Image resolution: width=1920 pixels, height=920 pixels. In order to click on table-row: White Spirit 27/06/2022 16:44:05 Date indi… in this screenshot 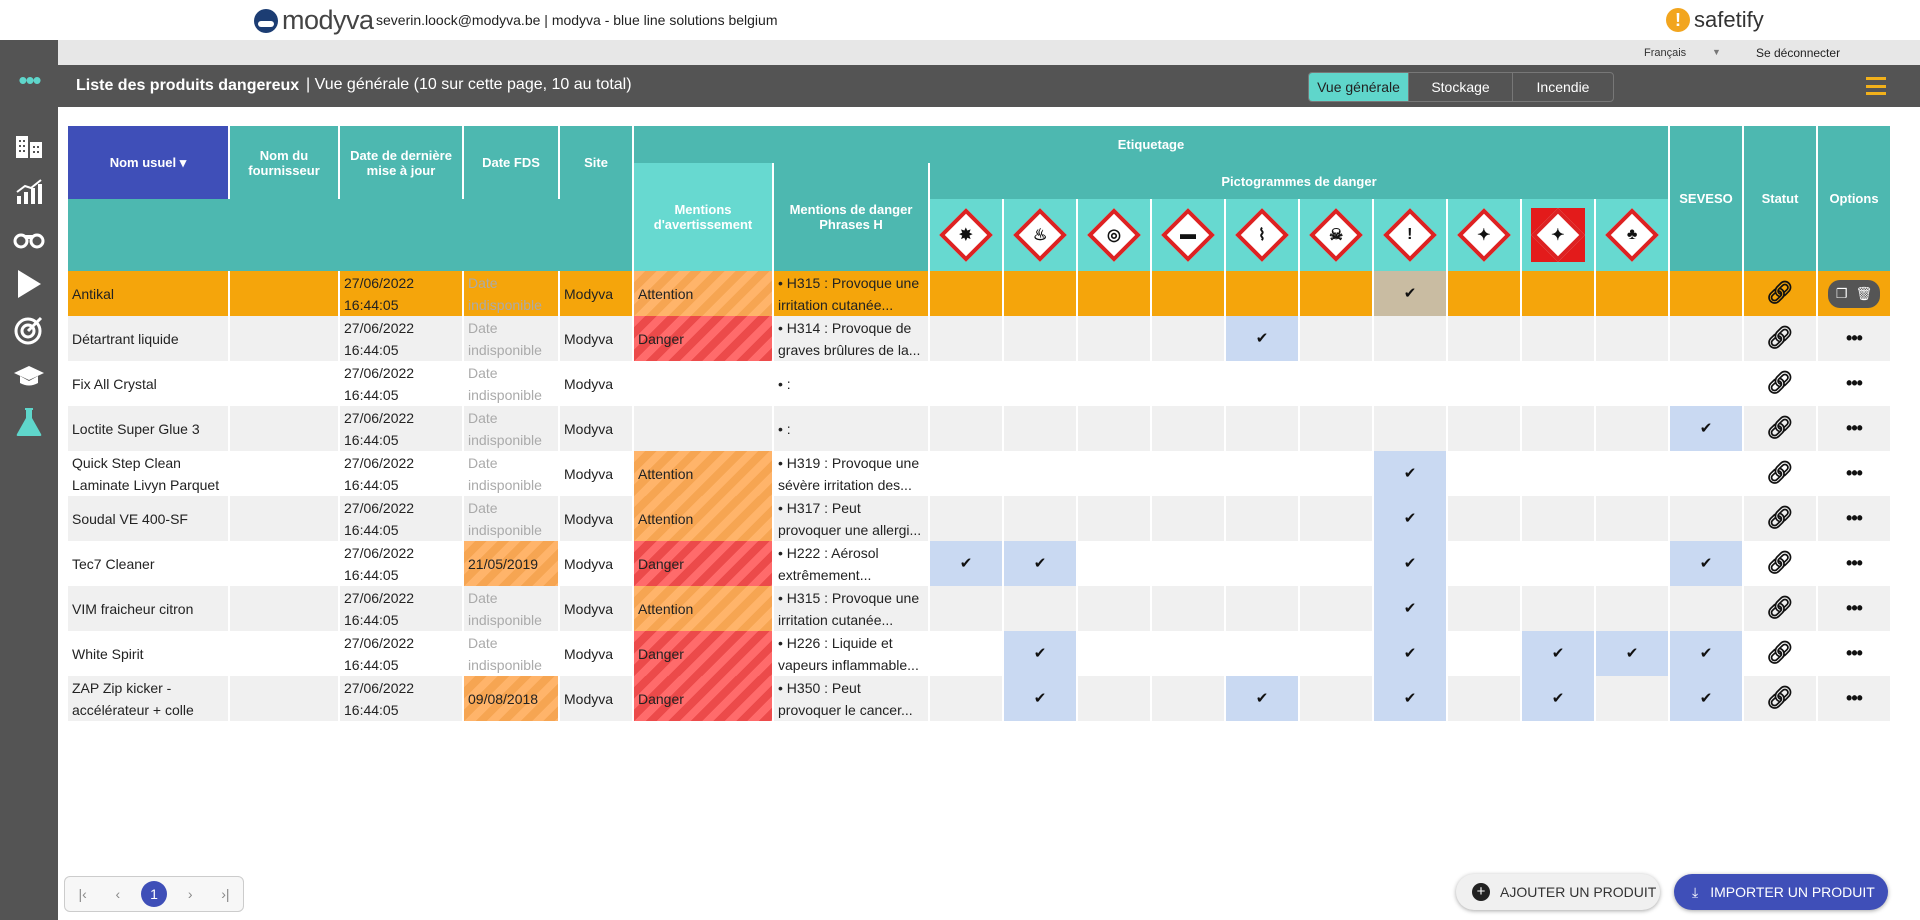, I will do `click(979, 653)`.